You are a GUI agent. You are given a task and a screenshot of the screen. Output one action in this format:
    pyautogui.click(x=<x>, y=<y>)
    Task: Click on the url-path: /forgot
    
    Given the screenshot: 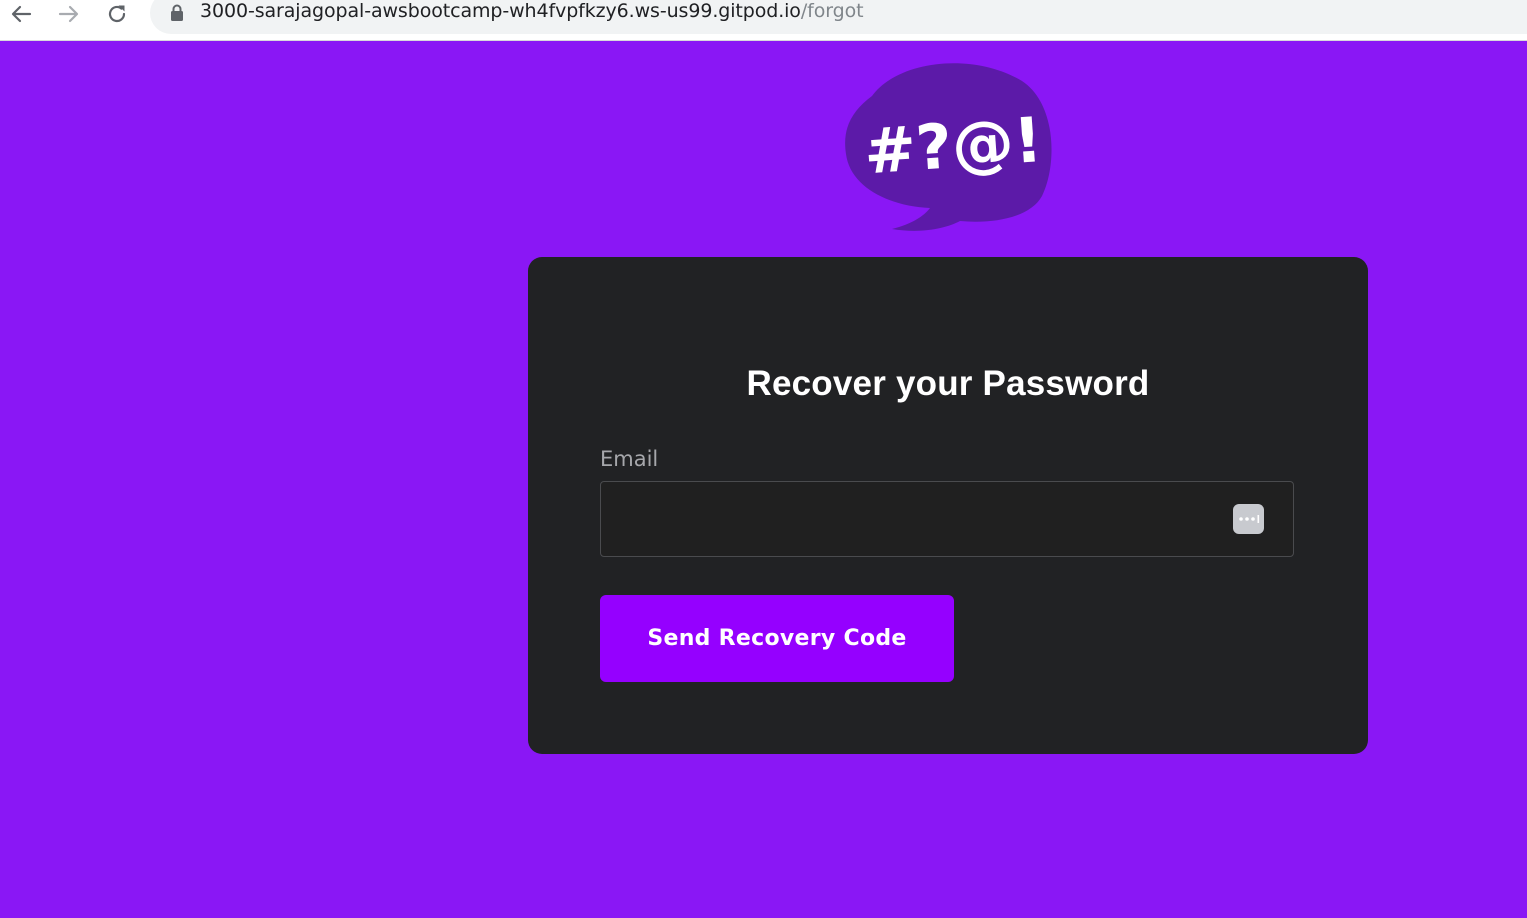 What is the action you would take?
    pyautogui.click(x=832, y=11)
    